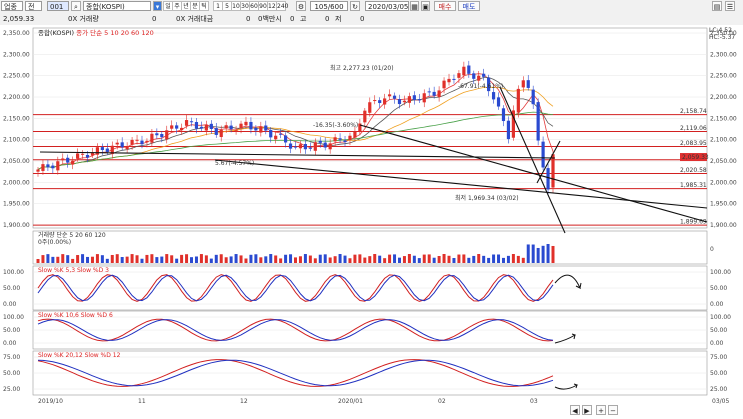 The image size is (743, 419). What do you see at coordinates (154, 19) in the screenshot?
I see `volume-value: 0` at bounding box center [154, 19].